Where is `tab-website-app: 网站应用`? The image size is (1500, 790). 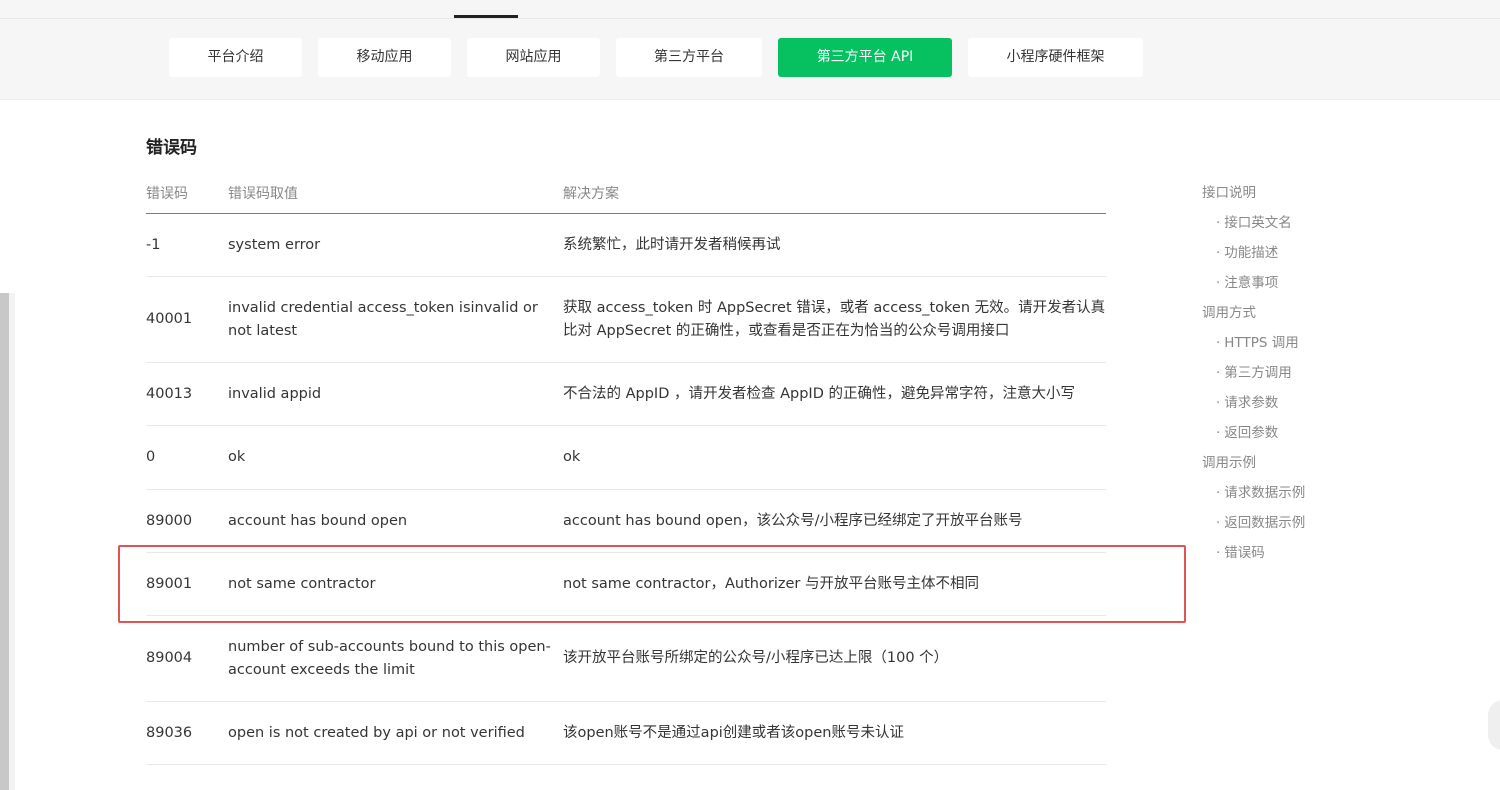
tab-website-app: 网站应用 is located at coordinates (533, 57).